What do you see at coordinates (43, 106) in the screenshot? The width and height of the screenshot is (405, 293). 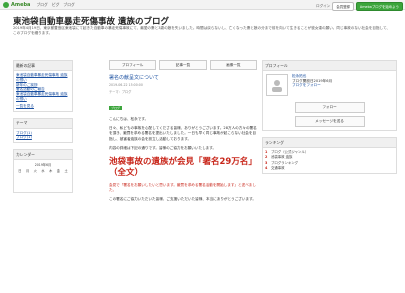 I see `more-posts-link: 一覧を見る` at bounding box center [43, 106].